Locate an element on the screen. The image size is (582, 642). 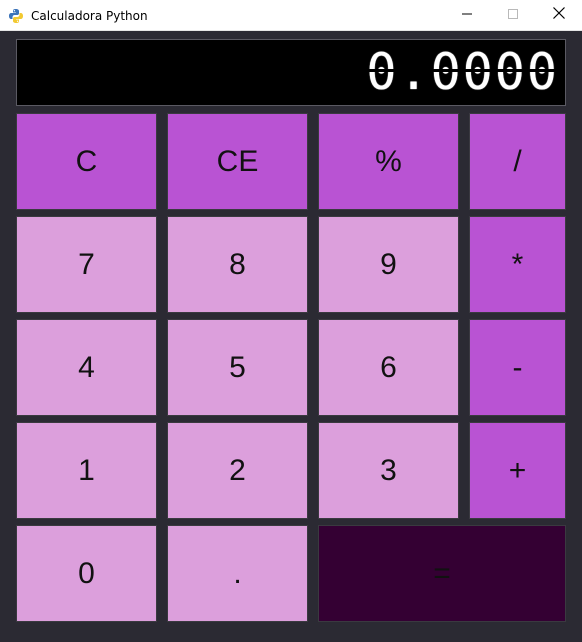
window-title: Calculadora Python is located at coordinates (89, 16).